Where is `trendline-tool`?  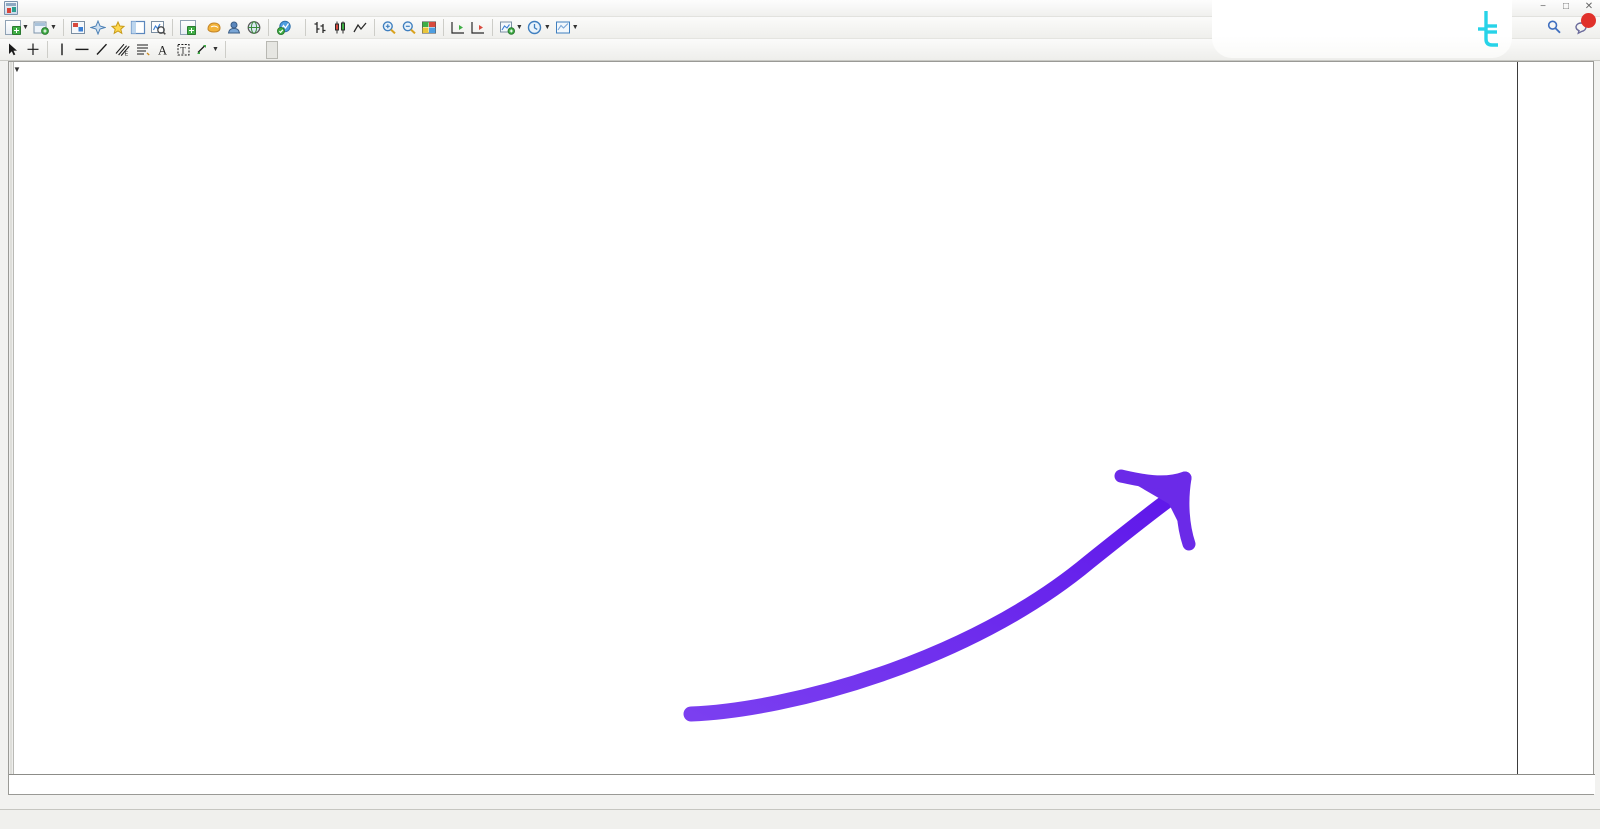
trendline-tool is located at coordinates (102, 50).